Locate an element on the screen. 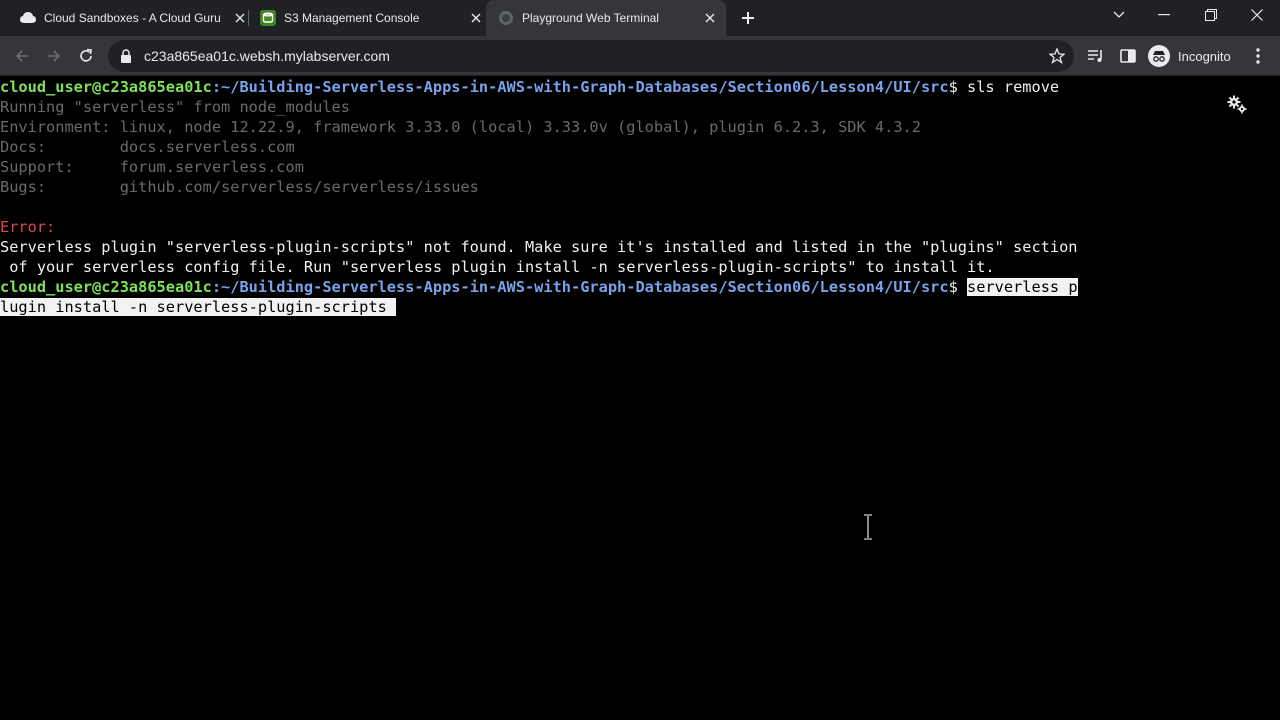 This screenshot has width=1280, height=720. side-panel-icon is located at coordinates (1128, 56).